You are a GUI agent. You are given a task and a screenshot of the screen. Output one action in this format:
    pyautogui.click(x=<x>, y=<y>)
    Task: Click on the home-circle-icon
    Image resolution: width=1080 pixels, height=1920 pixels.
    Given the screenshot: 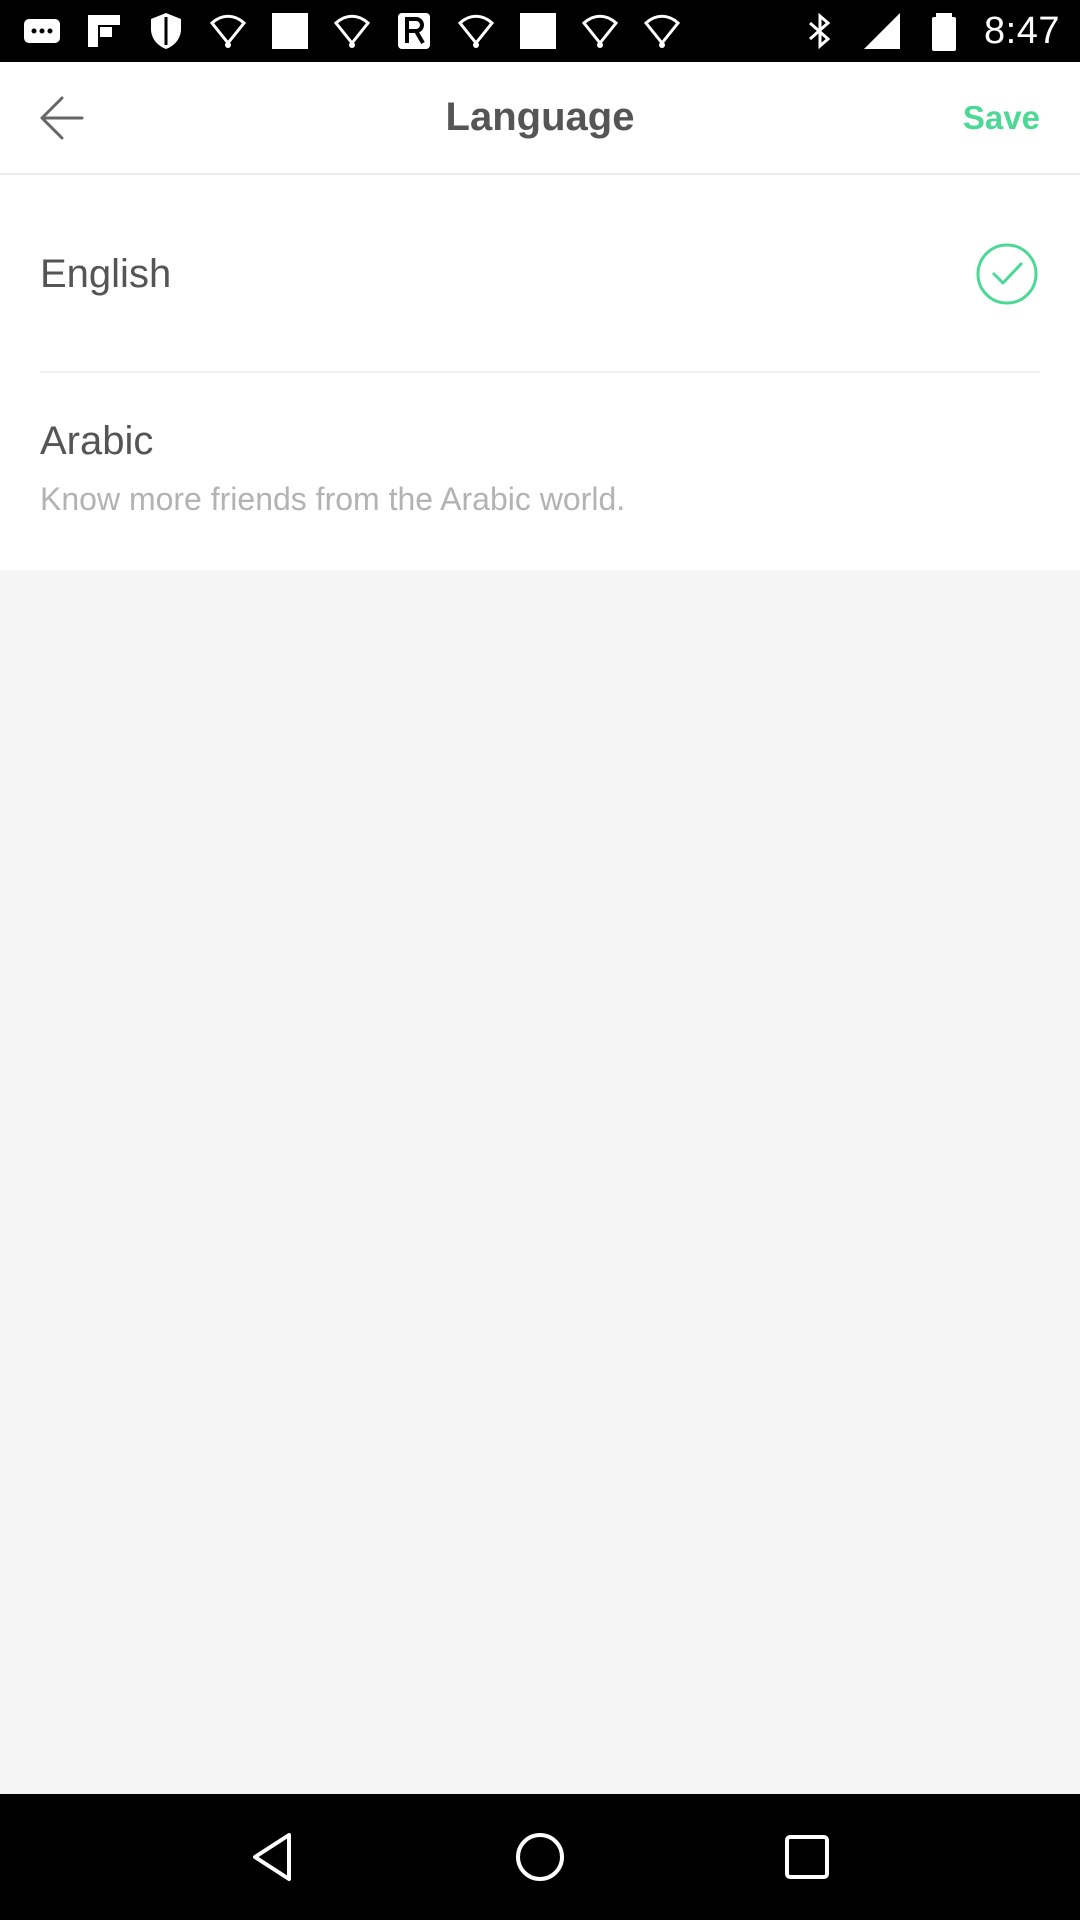 What is the action you would take?
    pyautogui.click(x=539, y=1857)
    